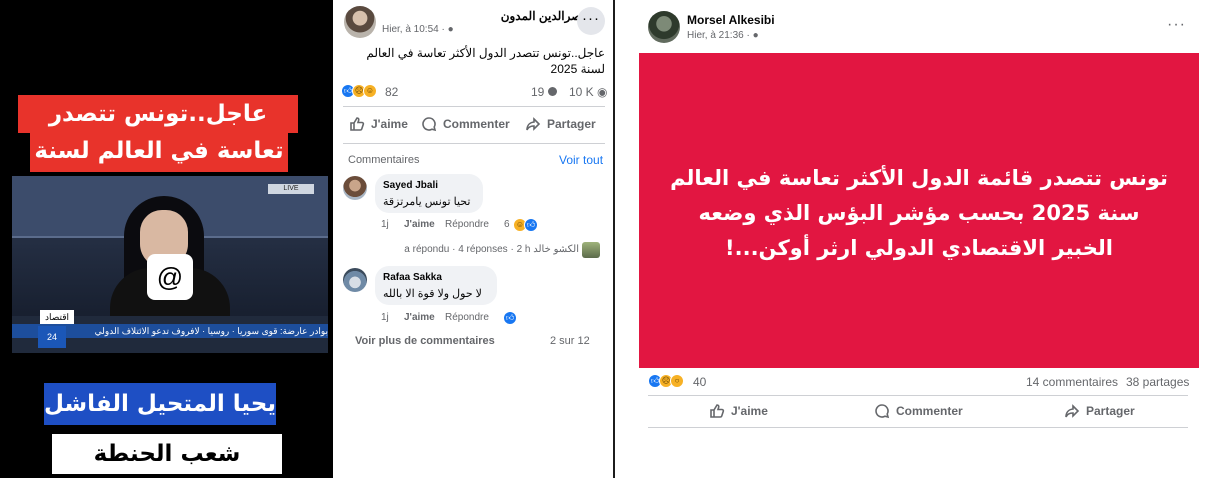  What do you see at coordinates (167, 454) in the screenshot?
I see `caption-white: شعب الحنطة والطحين` at bounding box center [167, 454].